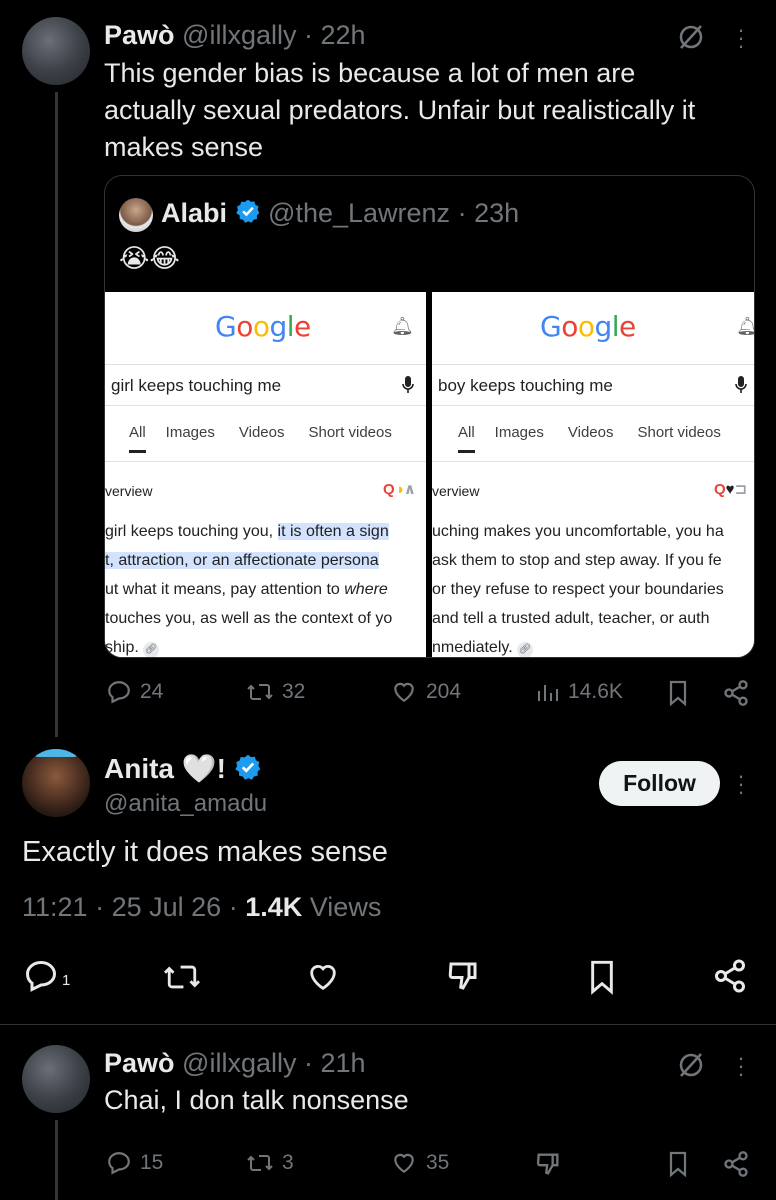  I want to click on reply-button: 1, so click(46, 976).